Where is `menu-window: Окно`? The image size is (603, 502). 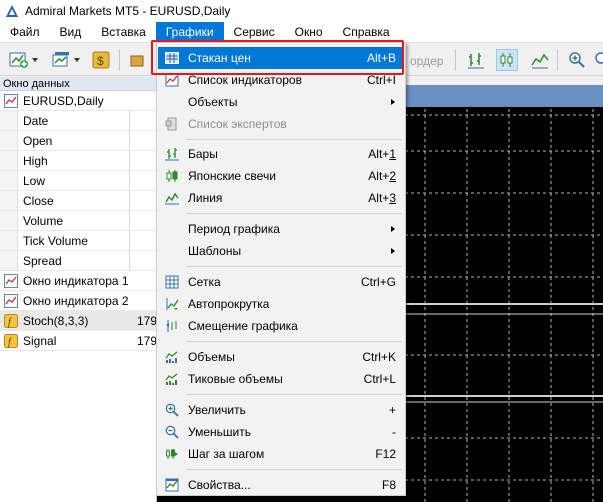 menu-window: Окно is located at coordinates (309, 32).